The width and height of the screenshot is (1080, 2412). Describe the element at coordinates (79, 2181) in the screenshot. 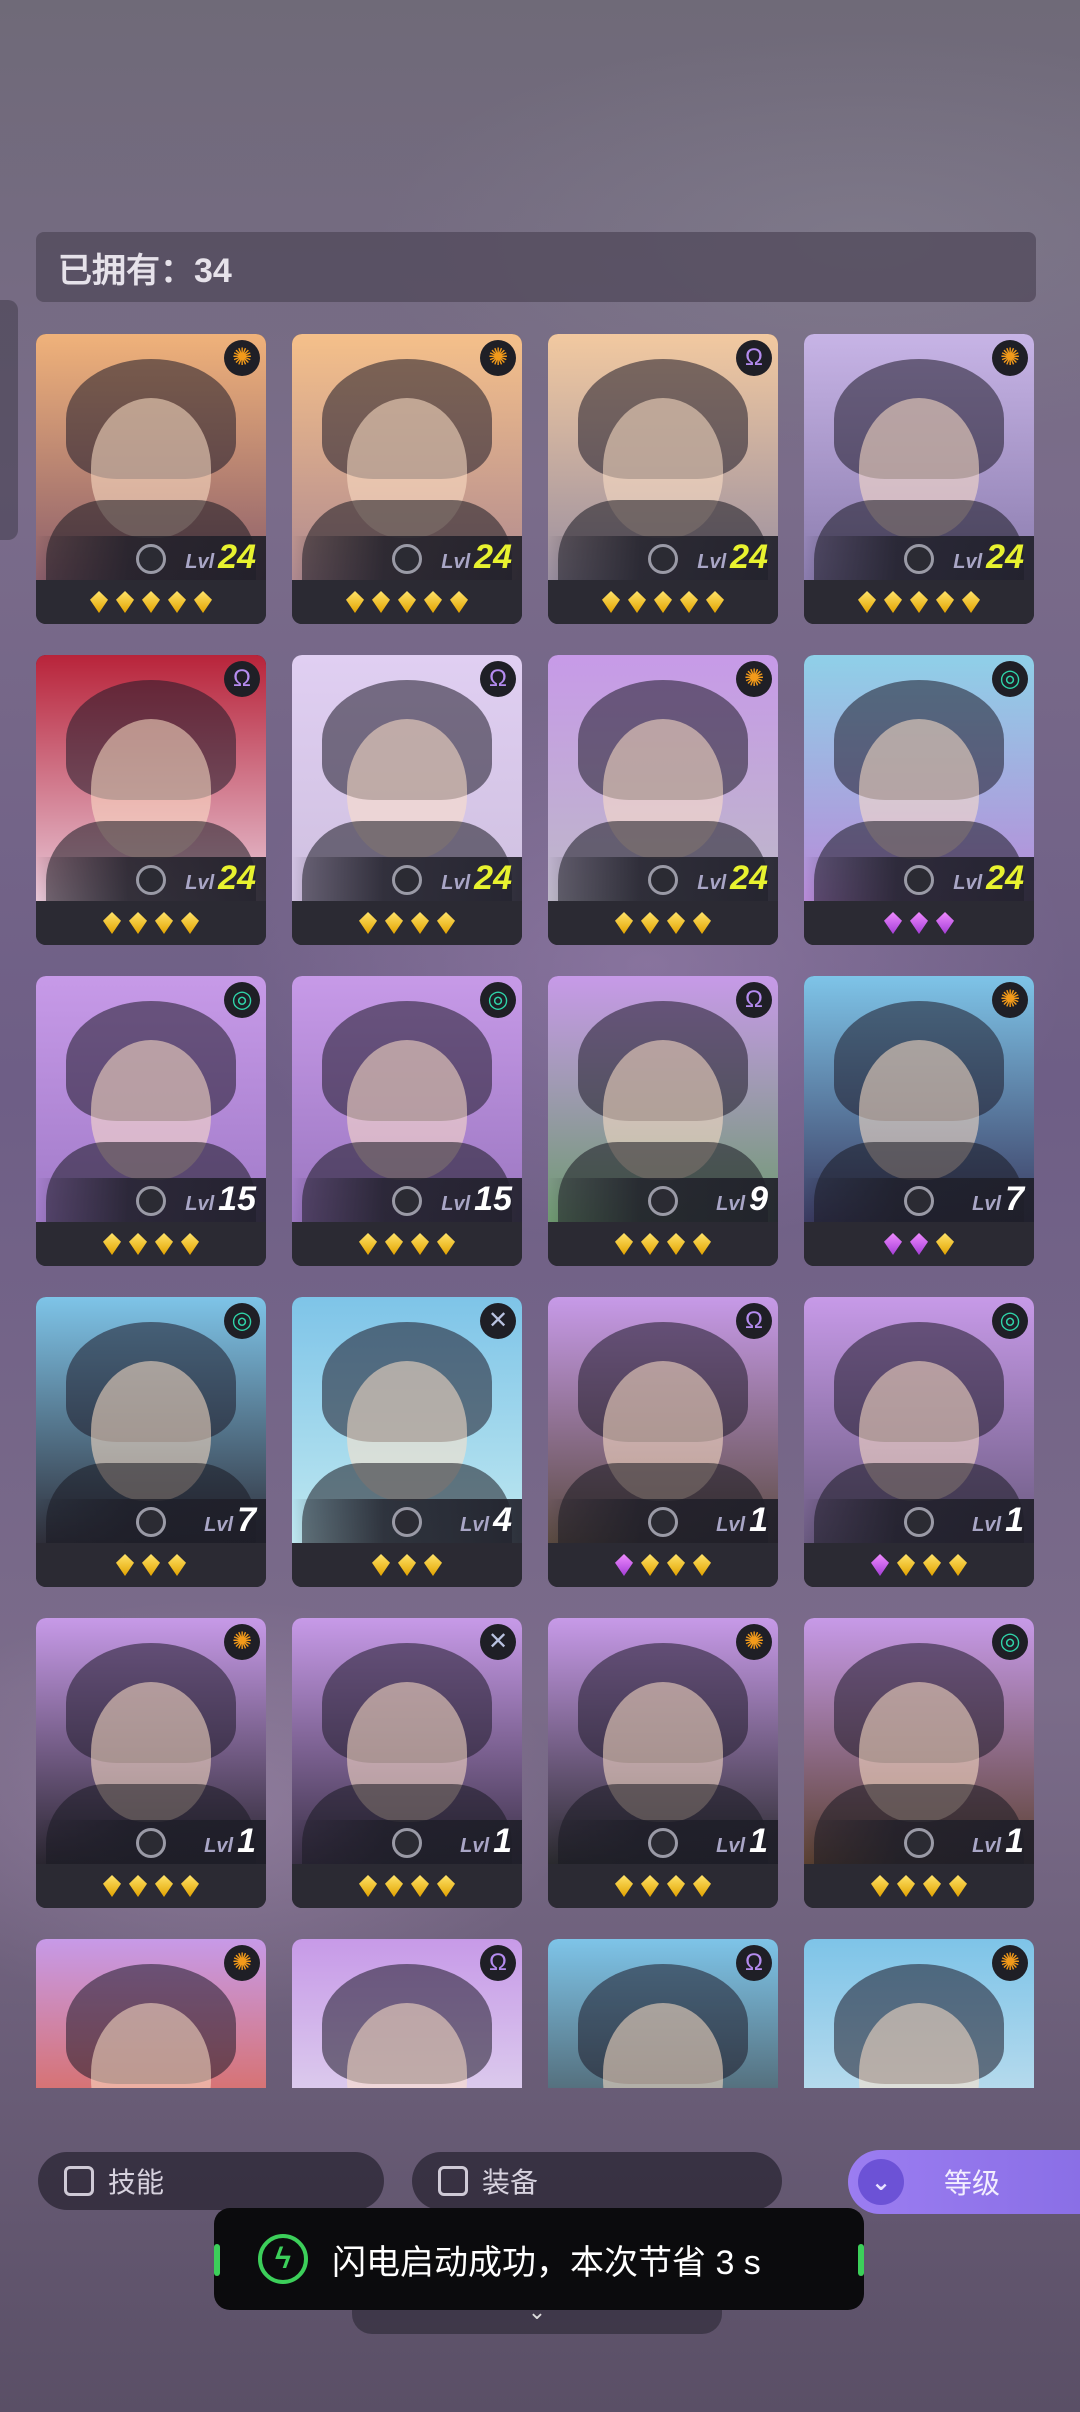

I see `skill-checkbox` at that location.